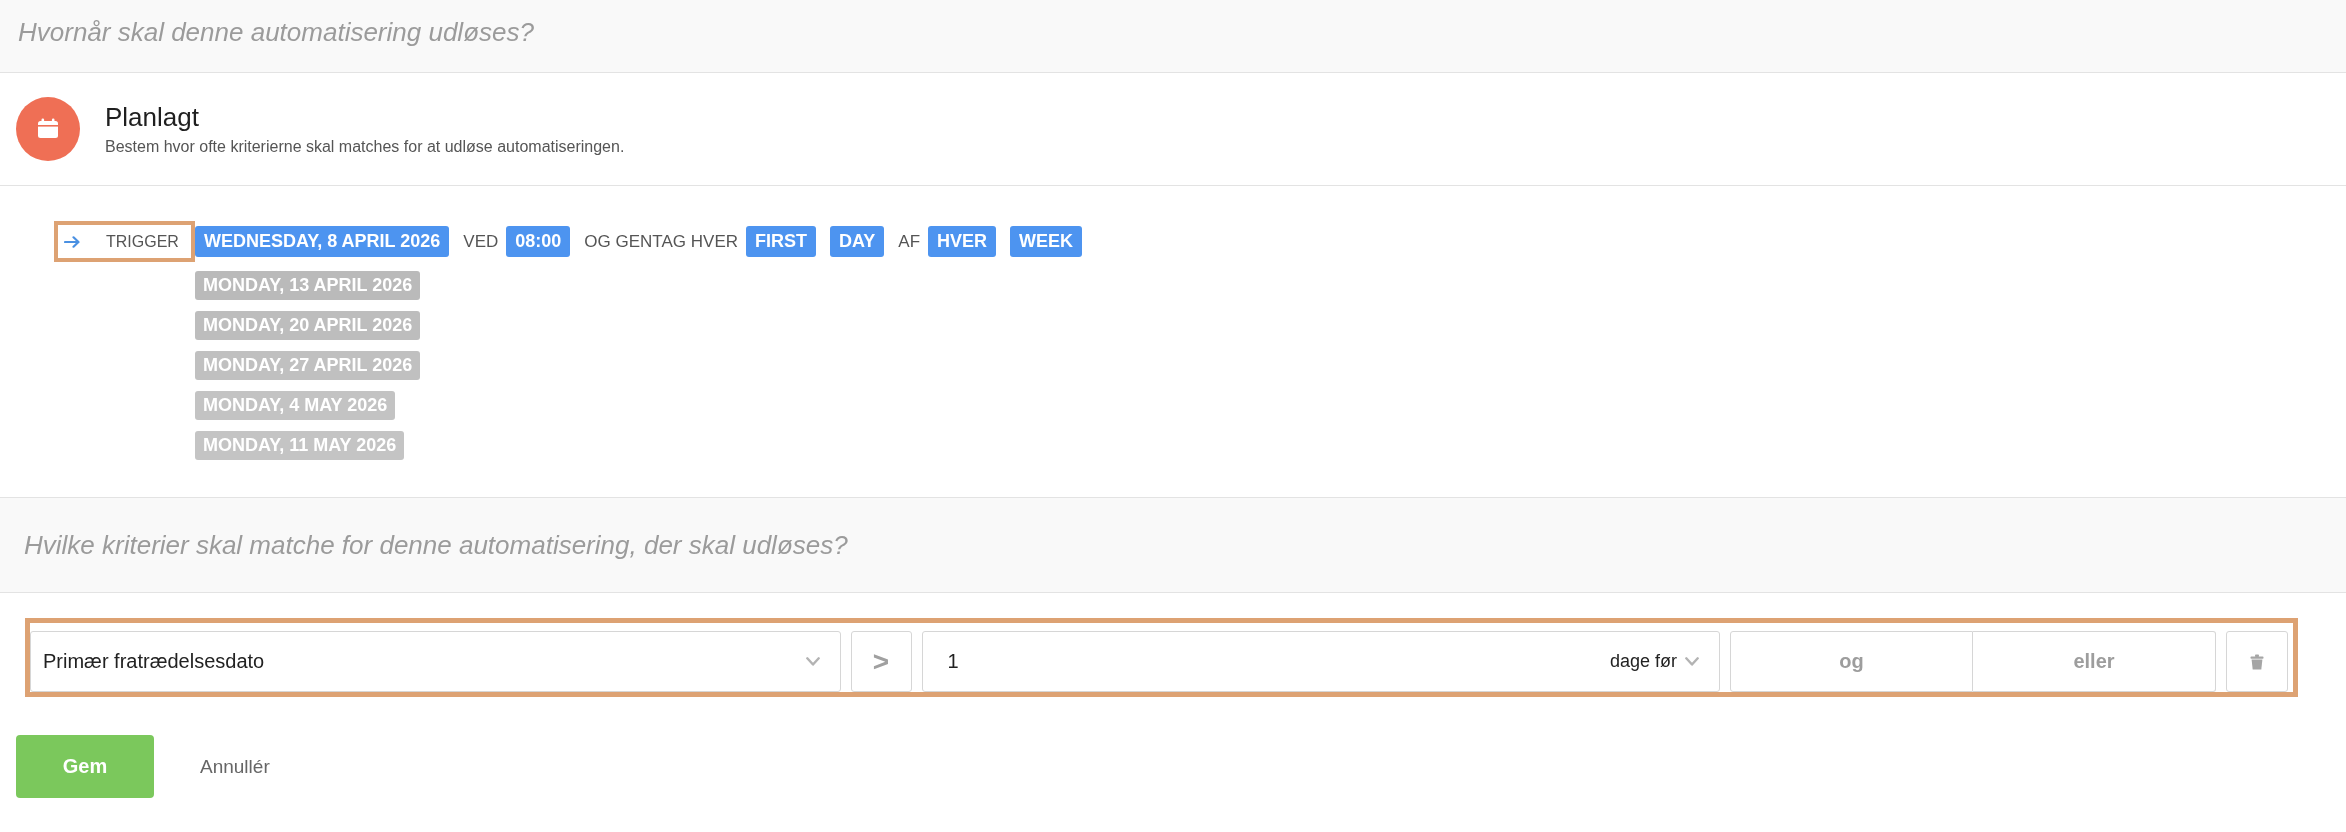 This screenshot has width=2346, height=832. Describe the element at coordinates (307, 365) in the screenshot. I see `upcoming-date: MONDAY, 27 APRIL 2026` at that location.